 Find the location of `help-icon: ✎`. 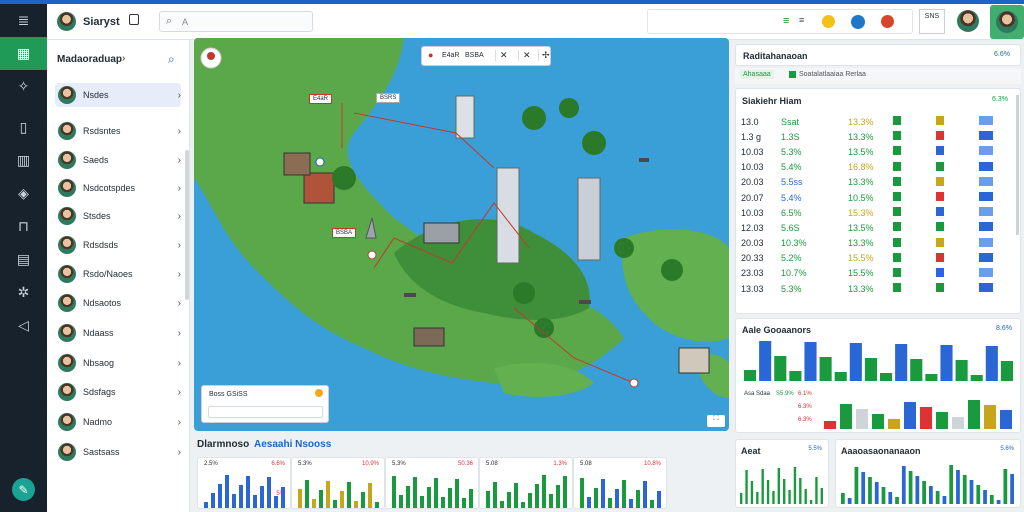

help-icon: ✎ is located at coordinates (23, 489).